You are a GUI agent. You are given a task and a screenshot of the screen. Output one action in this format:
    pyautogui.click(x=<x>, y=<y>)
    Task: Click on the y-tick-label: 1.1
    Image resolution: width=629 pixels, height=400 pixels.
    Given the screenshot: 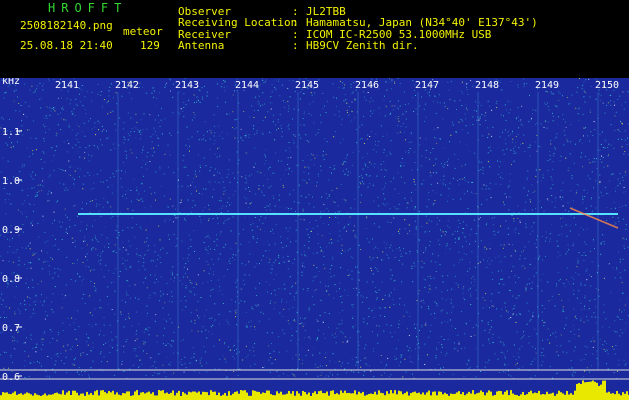 What is the action you would take?
    pyautogui.click(x=11, y=132)
    